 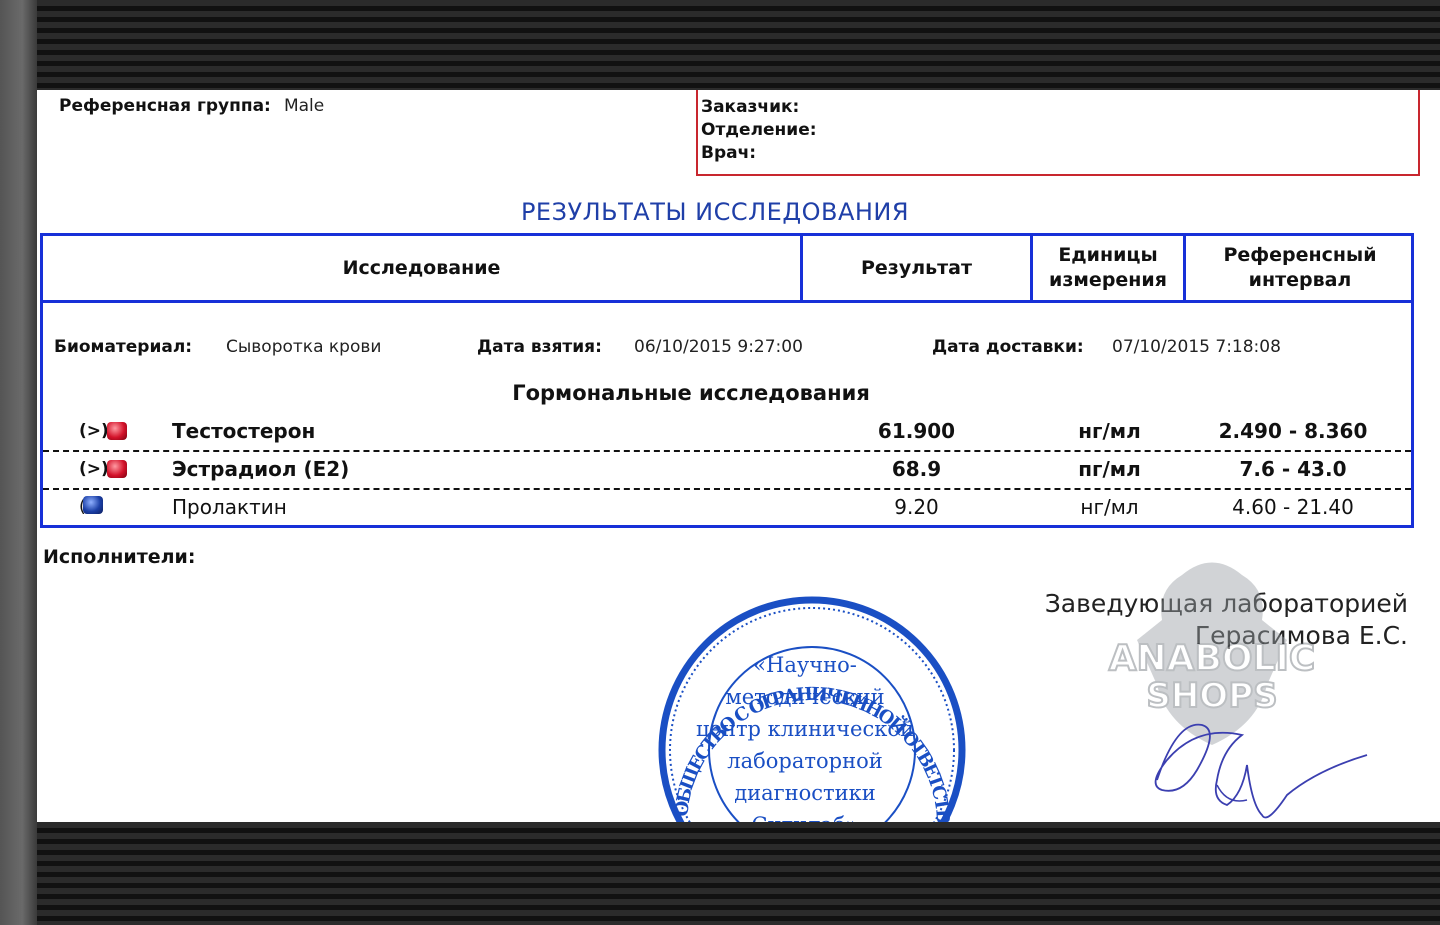 I want to click on department-label: Отделение:, so click(x=759, y=130).